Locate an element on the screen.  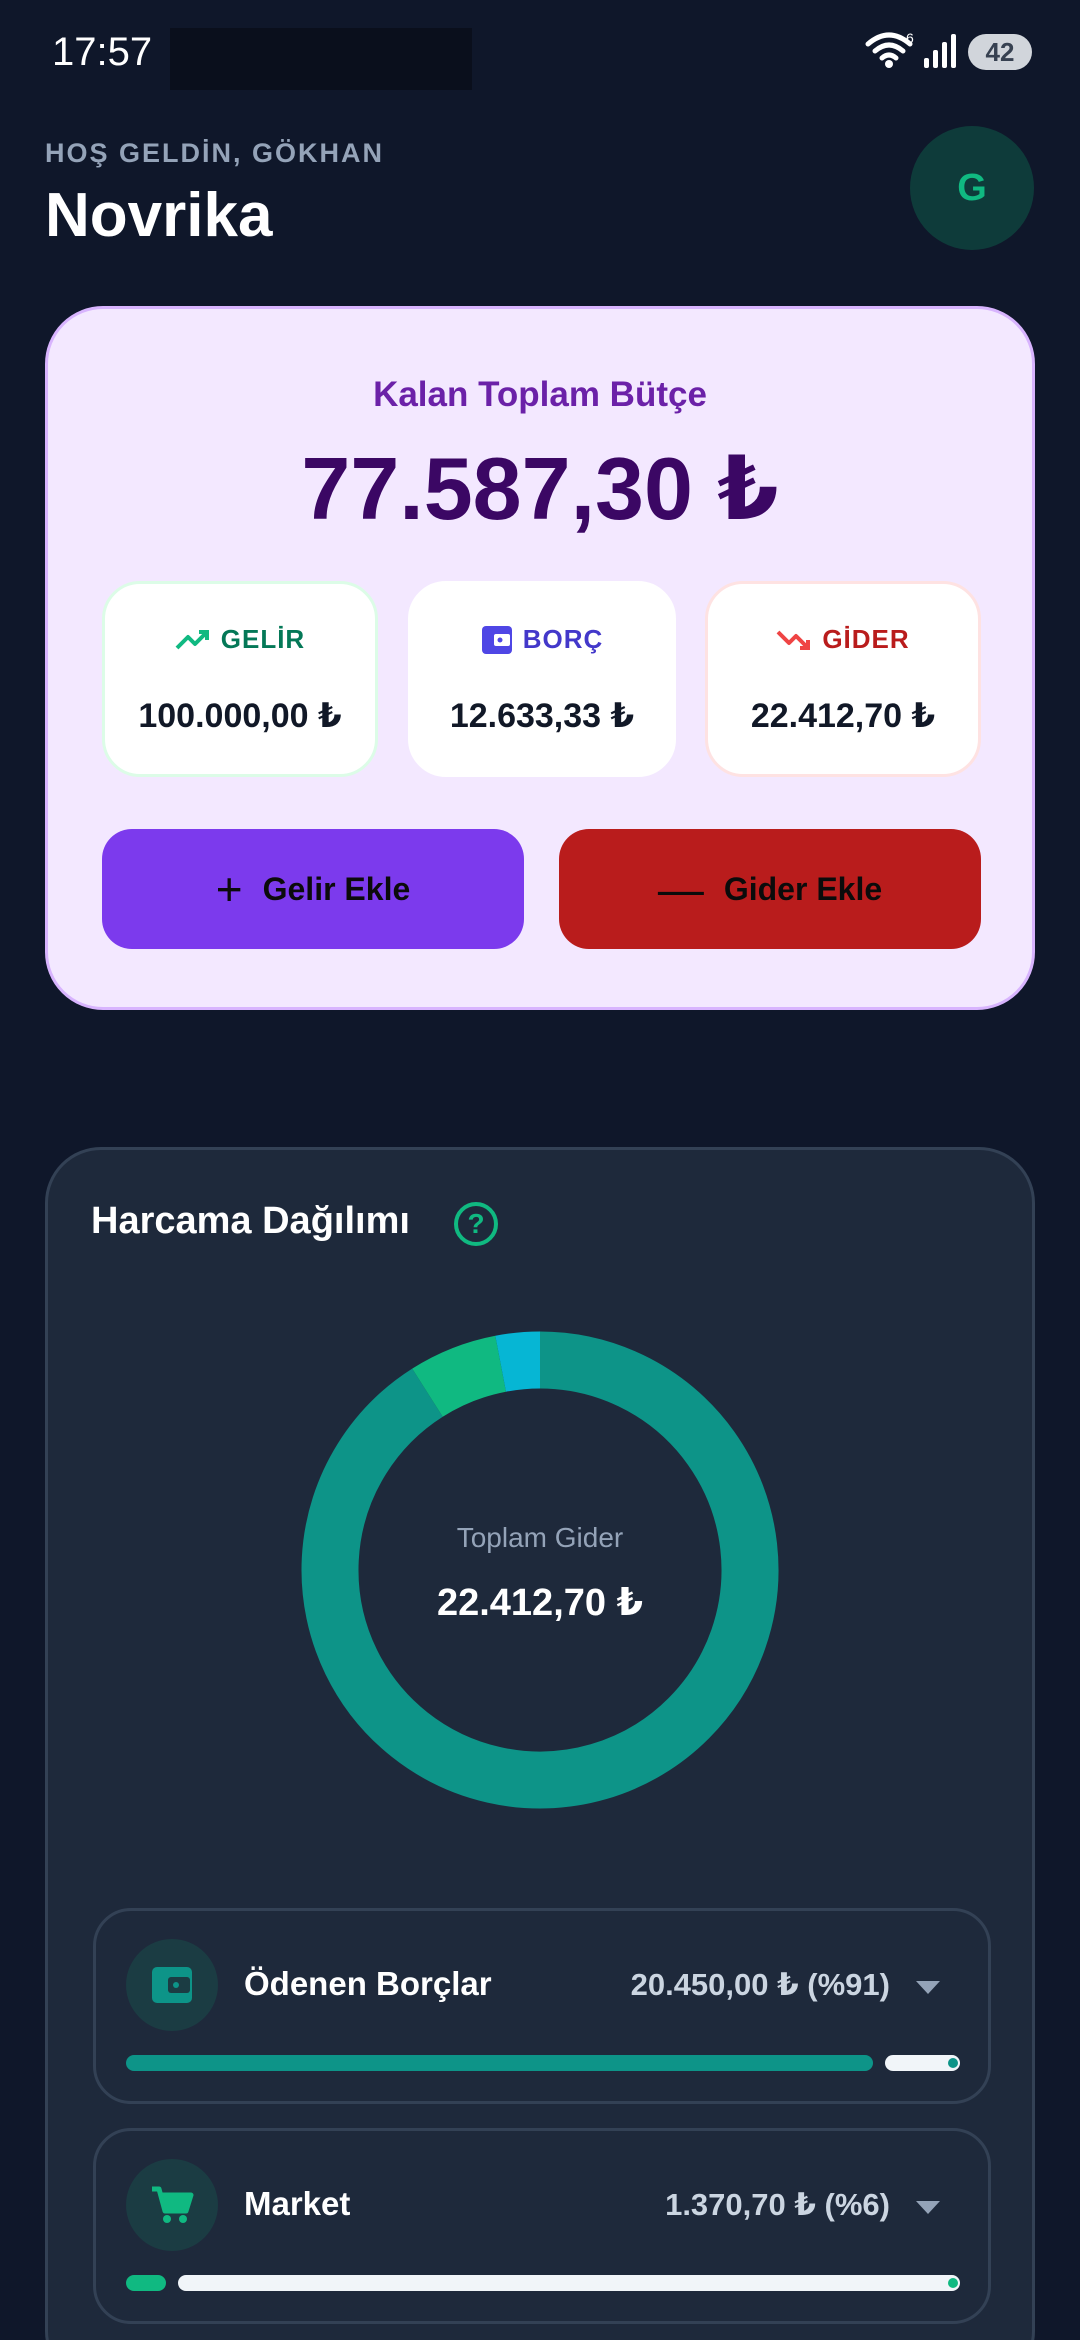
minus-icon: — is located at coordinates (680, 889).